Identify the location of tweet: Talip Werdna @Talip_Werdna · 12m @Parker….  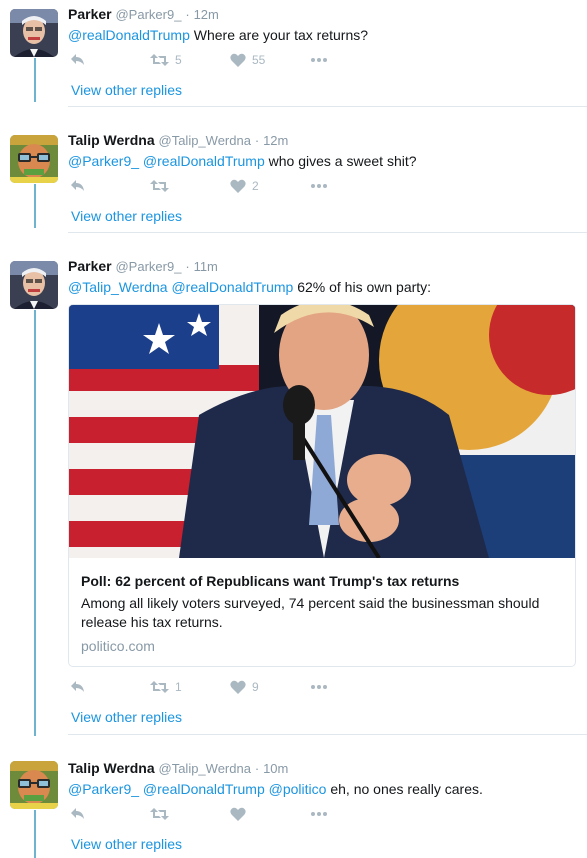
(293, 180).